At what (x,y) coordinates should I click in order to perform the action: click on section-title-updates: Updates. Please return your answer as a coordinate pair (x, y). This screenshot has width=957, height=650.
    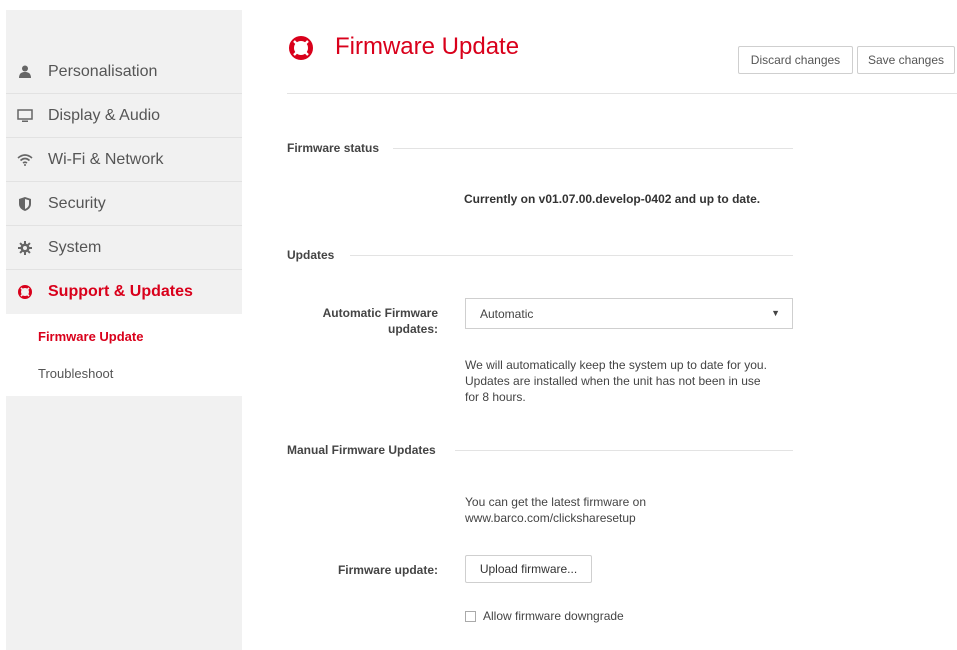
    Looking at the image, I should click on (311, 255).